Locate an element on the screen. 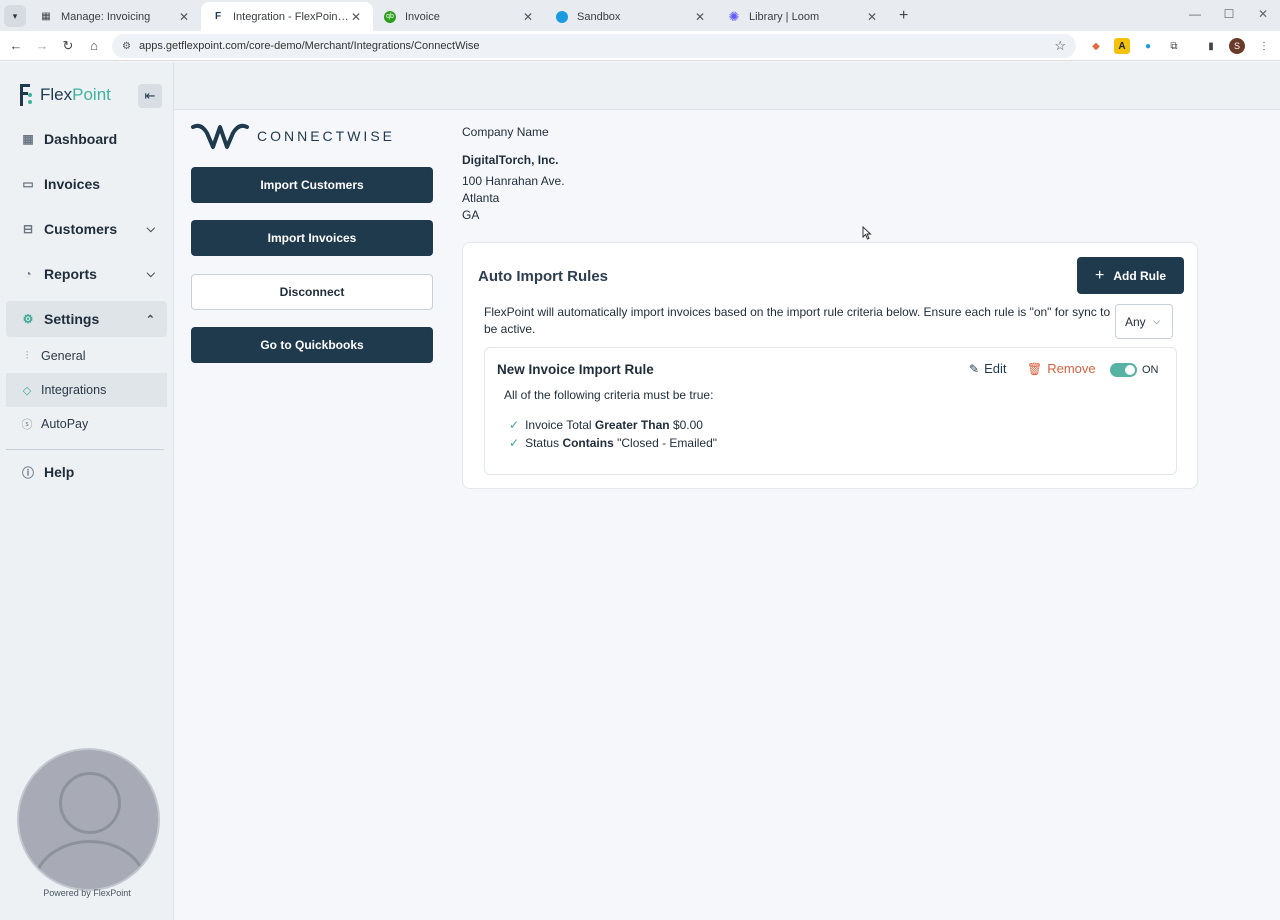 This screenshot has height=920, width=1280. disconnect-button: Disconnect is located at coordinates (312, 292).